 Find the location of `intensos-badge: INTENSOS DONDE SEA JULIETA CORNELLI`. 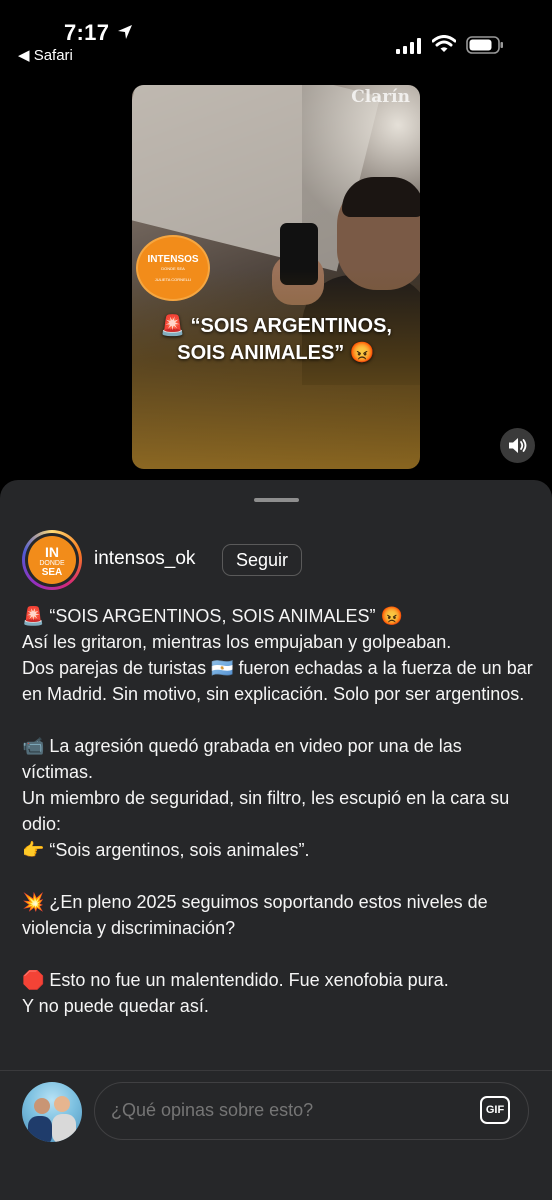

intensos-badge: INTENSOS DONDE SEA JULIETA CORNELLI is located at coordinates (173, 268).